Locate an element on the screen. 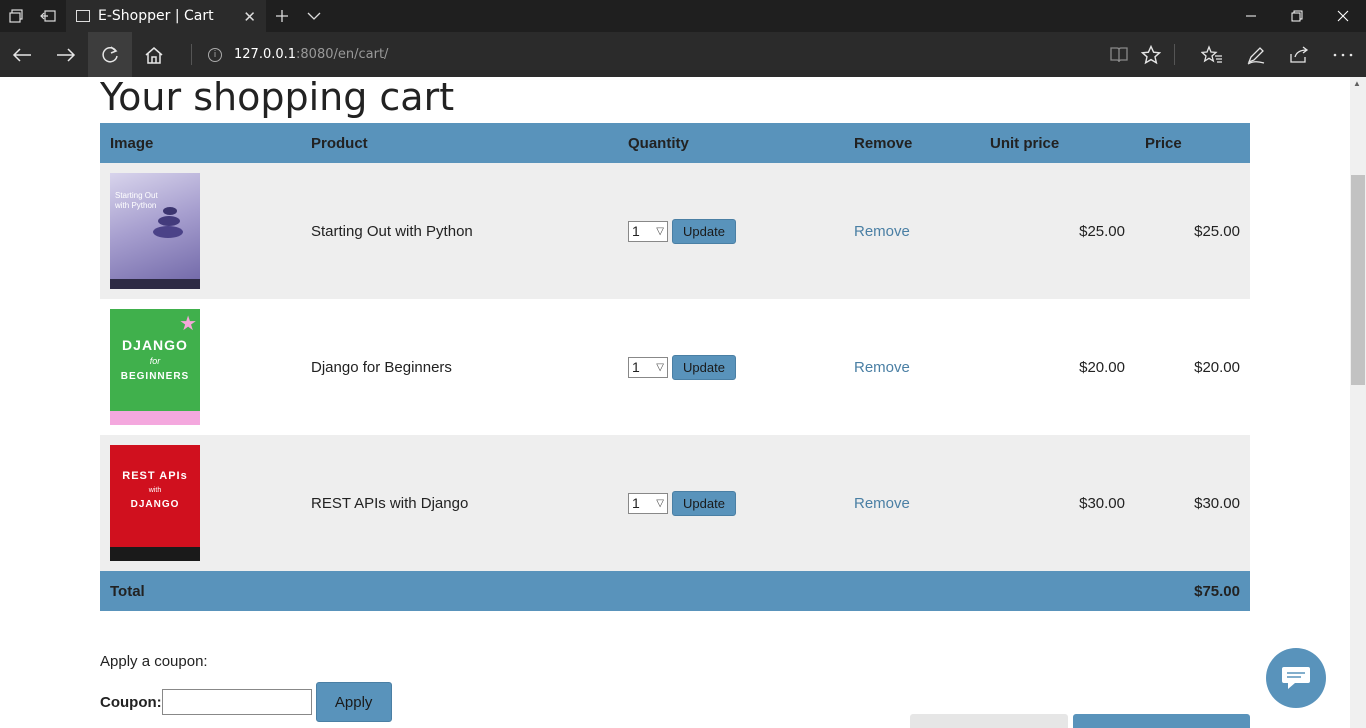 This screenshot has height=728, width=1366. page-icon is located at coordinates (83, 16).